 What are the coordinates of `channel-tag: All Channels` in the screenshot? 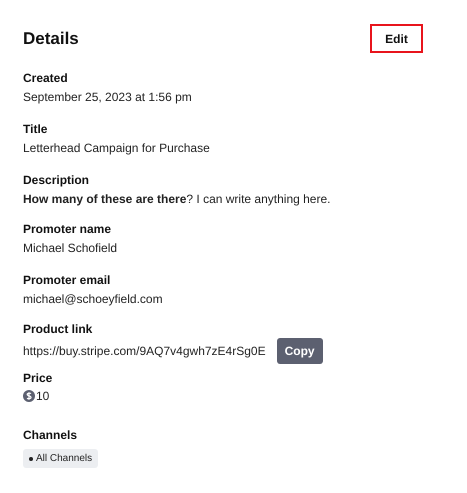 It's located at (60, 458).